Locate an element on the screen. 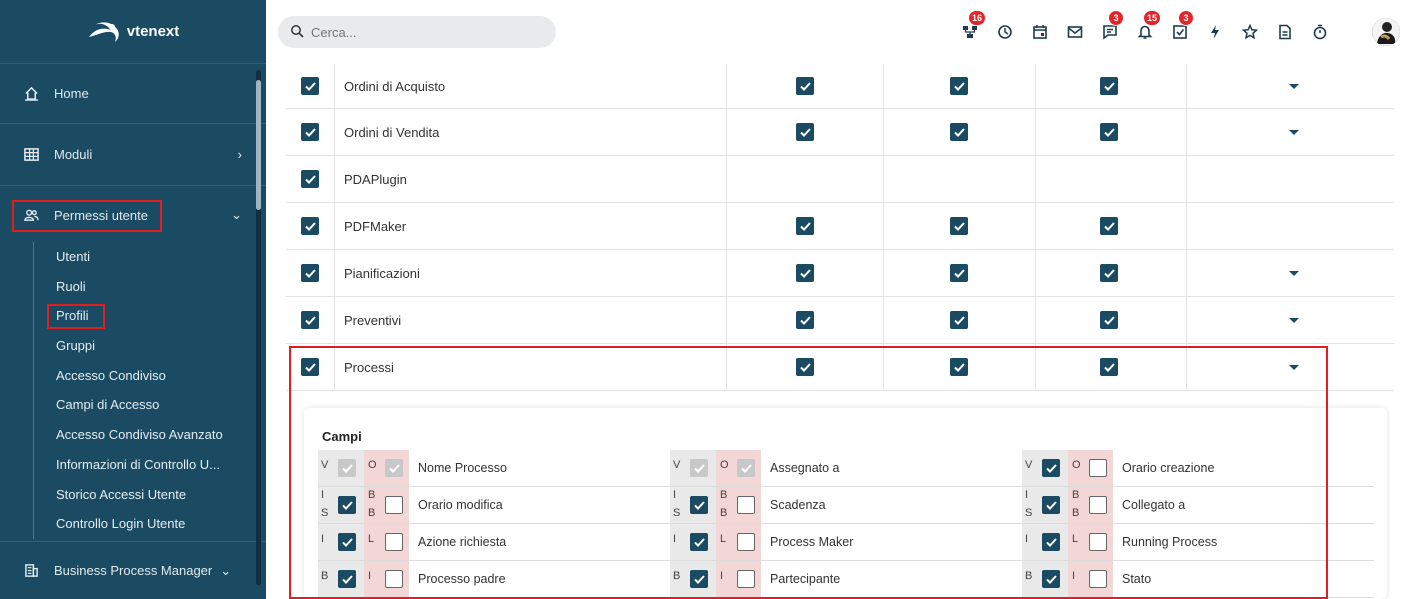 This screenshot has height=599, width=1411. search-box is located at coordinates (417, 32).